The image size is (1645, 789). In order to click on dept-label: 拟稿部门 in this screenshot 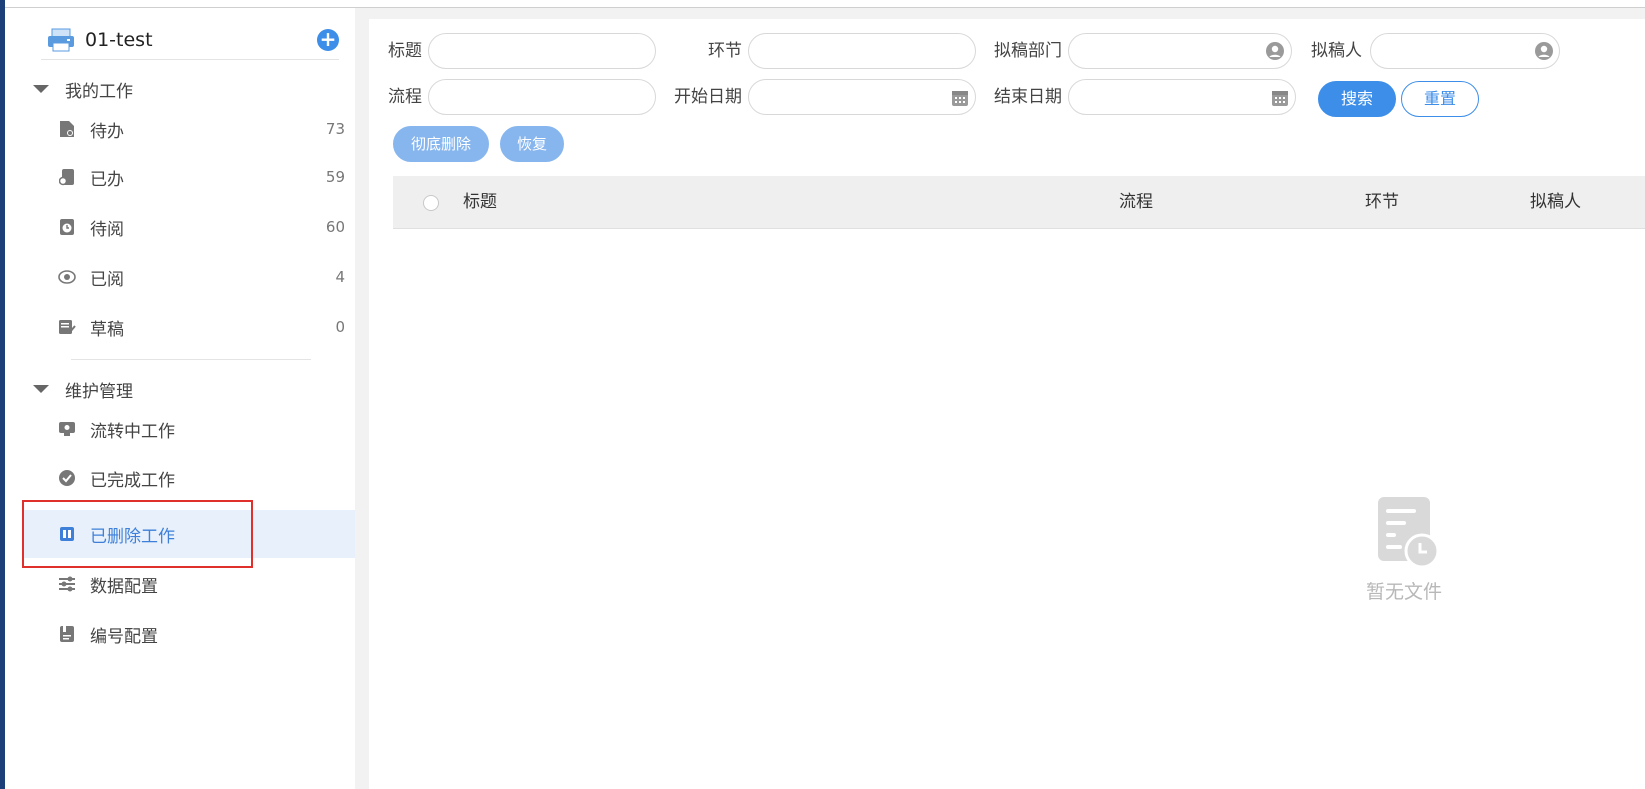, I will do `click(1028, 51)`.